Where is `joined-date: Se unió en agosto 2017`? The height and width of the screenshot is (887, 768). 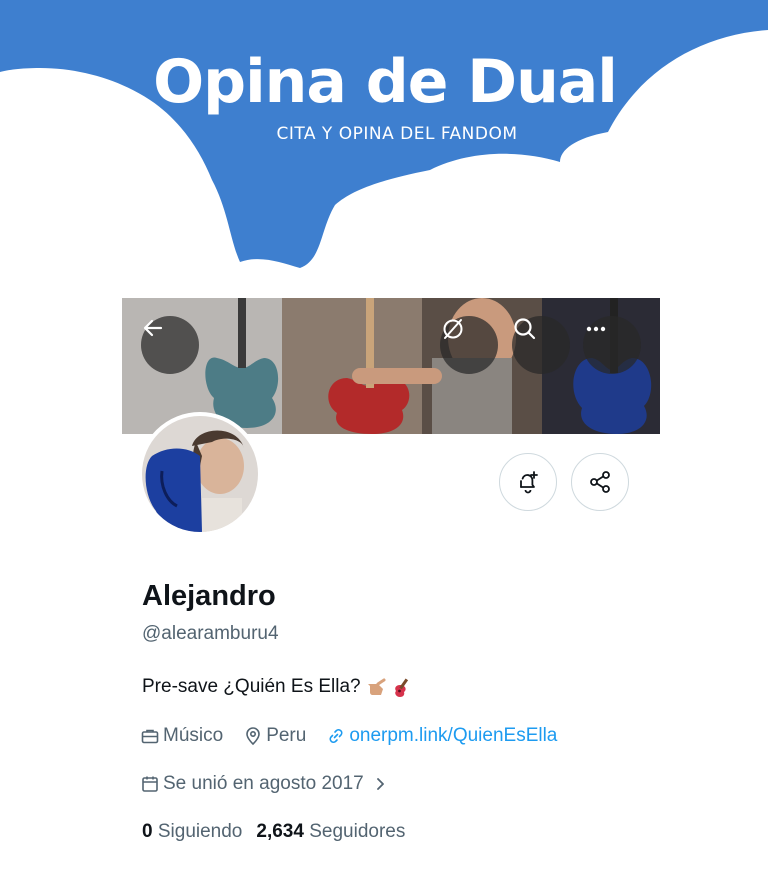 joined-date: Se unió en agosto 2017 is located at coordinates (264, 784).